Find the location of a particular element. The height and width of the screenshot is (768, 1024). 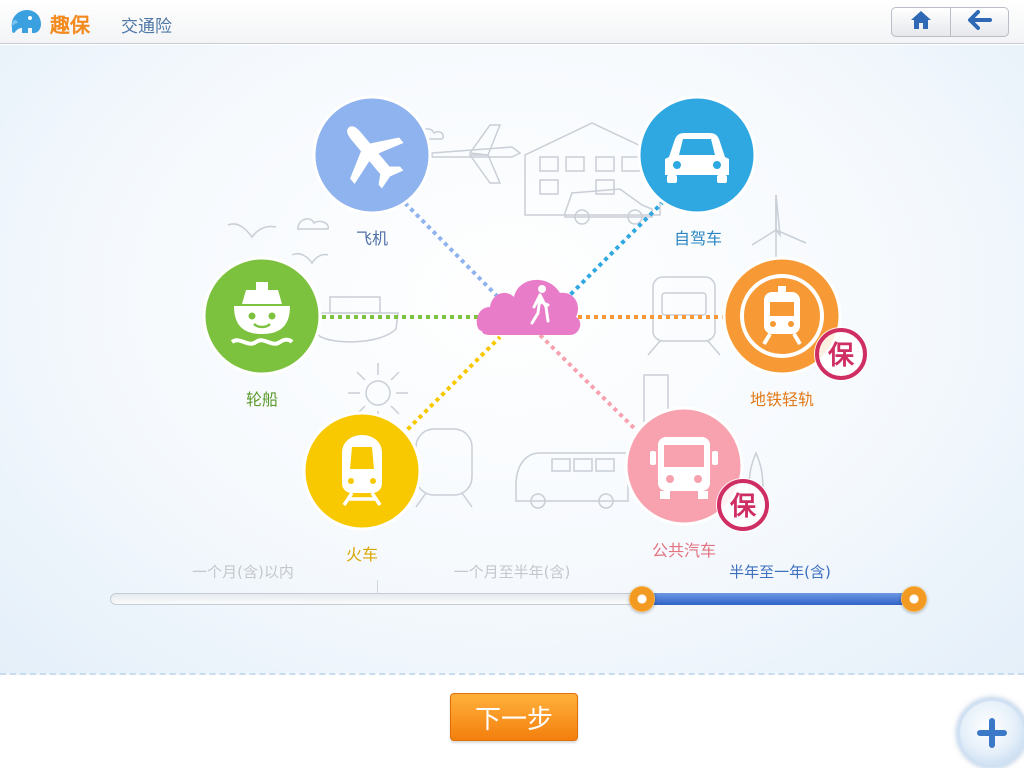

app-header: 趣保 交通险 is located at coordinates (512, 22).